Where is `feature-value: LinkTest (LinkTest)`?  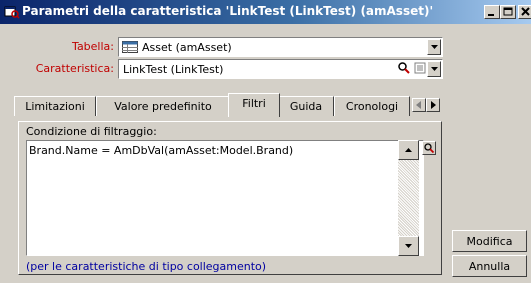
feature-value: LinkTest (LinkTest) is located at coordinates (173, 69).